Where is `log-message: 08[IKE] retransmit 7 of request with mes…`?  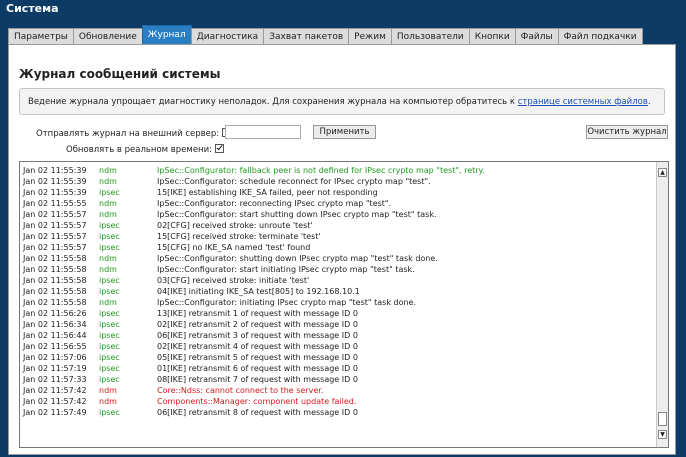
log-message: 08[IKE] retransmit 7 of request with mes… is located at coordinates (257, 379).